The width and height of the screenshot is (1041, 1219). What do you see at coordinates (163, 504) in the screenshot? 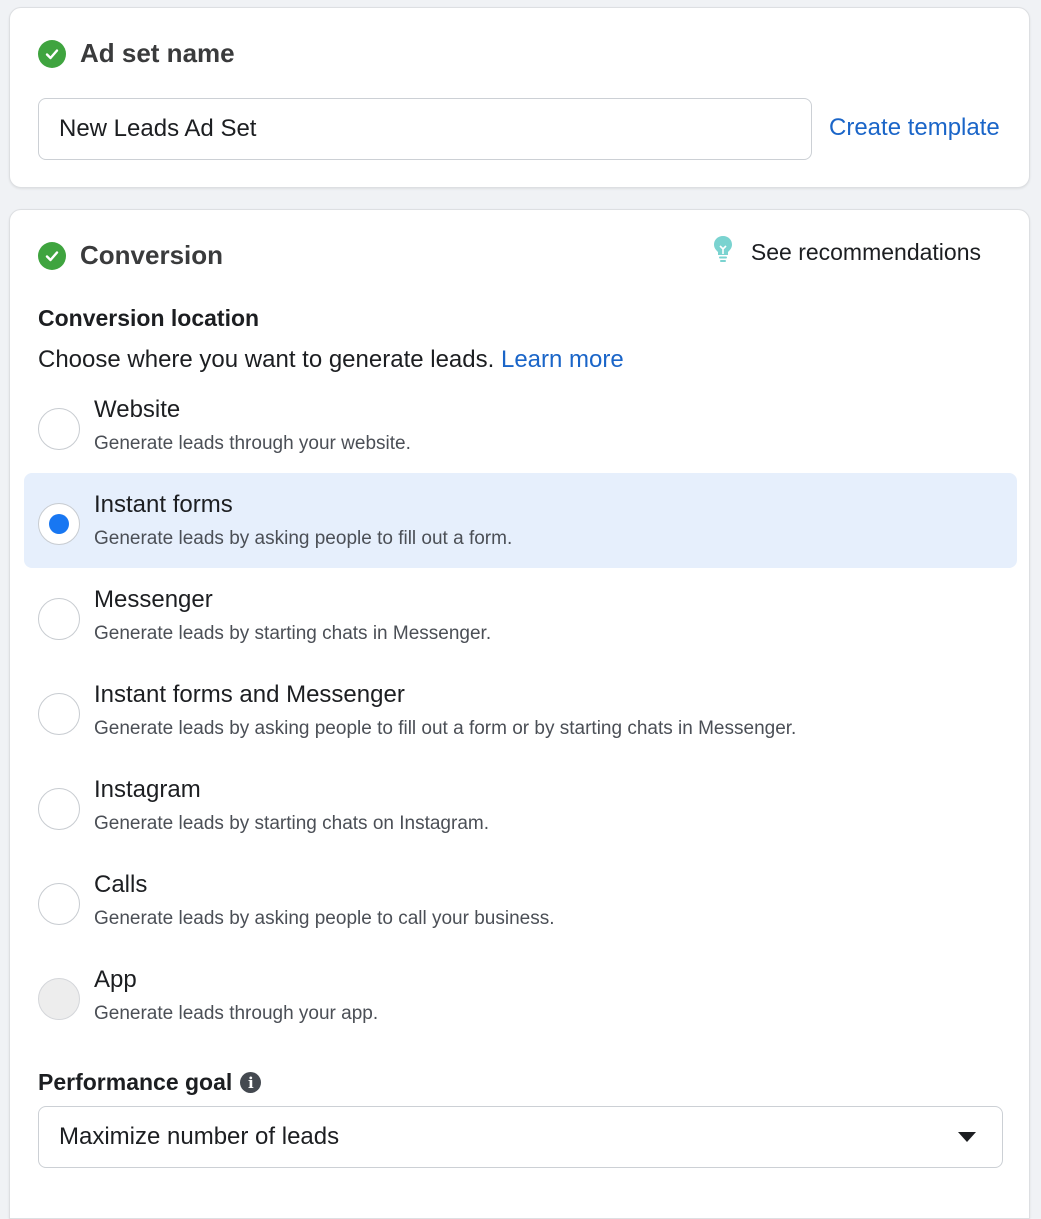
I see `option-label: Instant forms` at bounding box center [163, 504].